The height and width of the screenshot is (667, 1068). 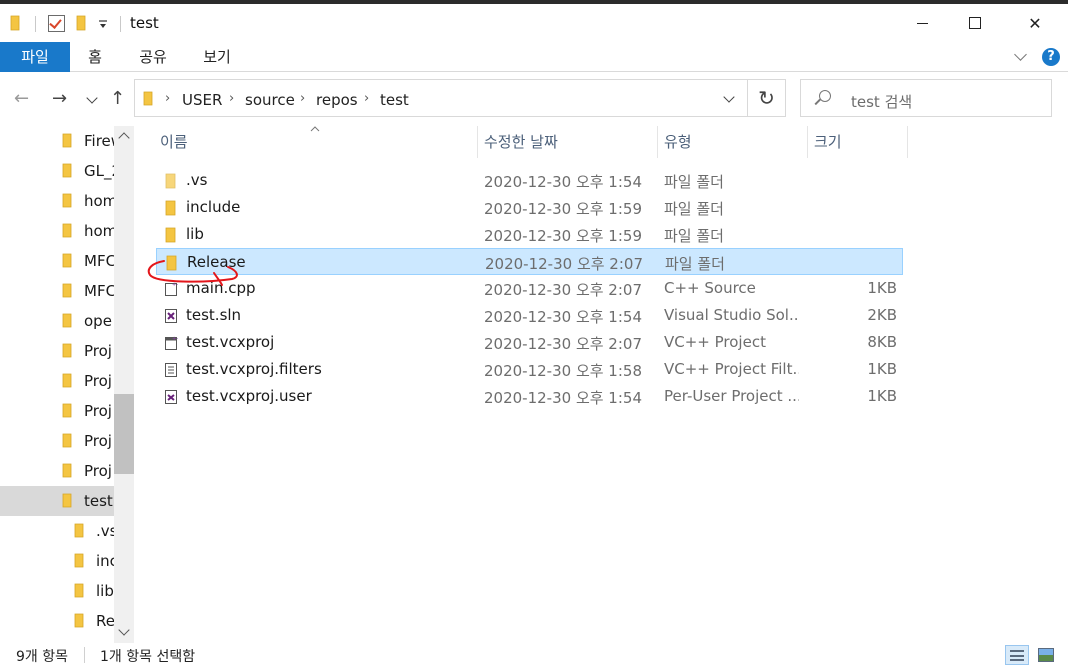 I want to click on customize-toolbar-icon, so click(x=103, y=25).